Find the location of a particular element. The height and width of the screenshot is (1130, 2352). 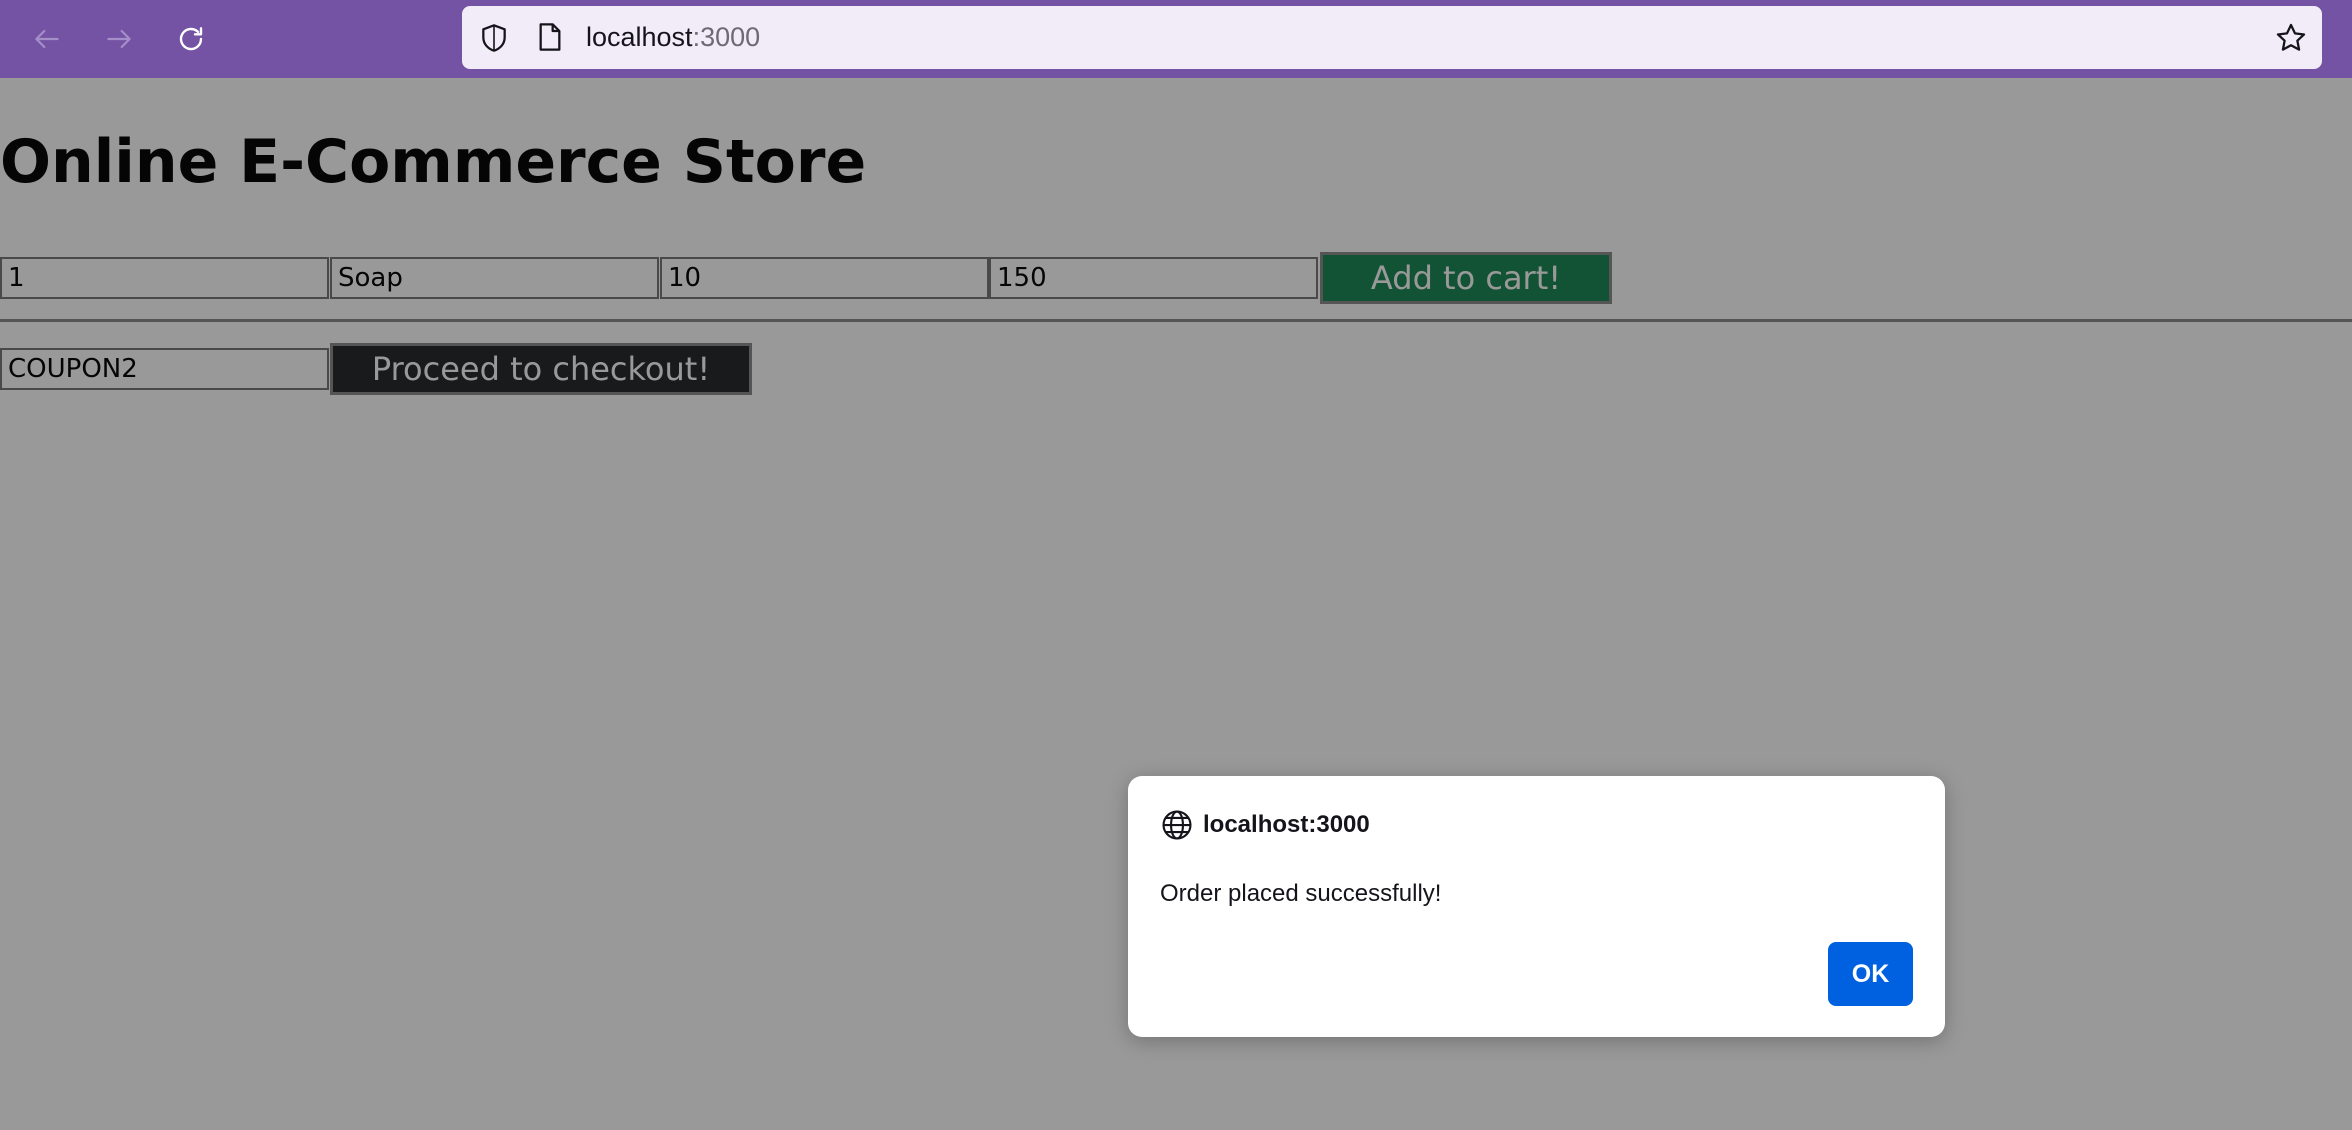

browser-toolbar: localhost:3000 is located at coordinates (1176, 39).